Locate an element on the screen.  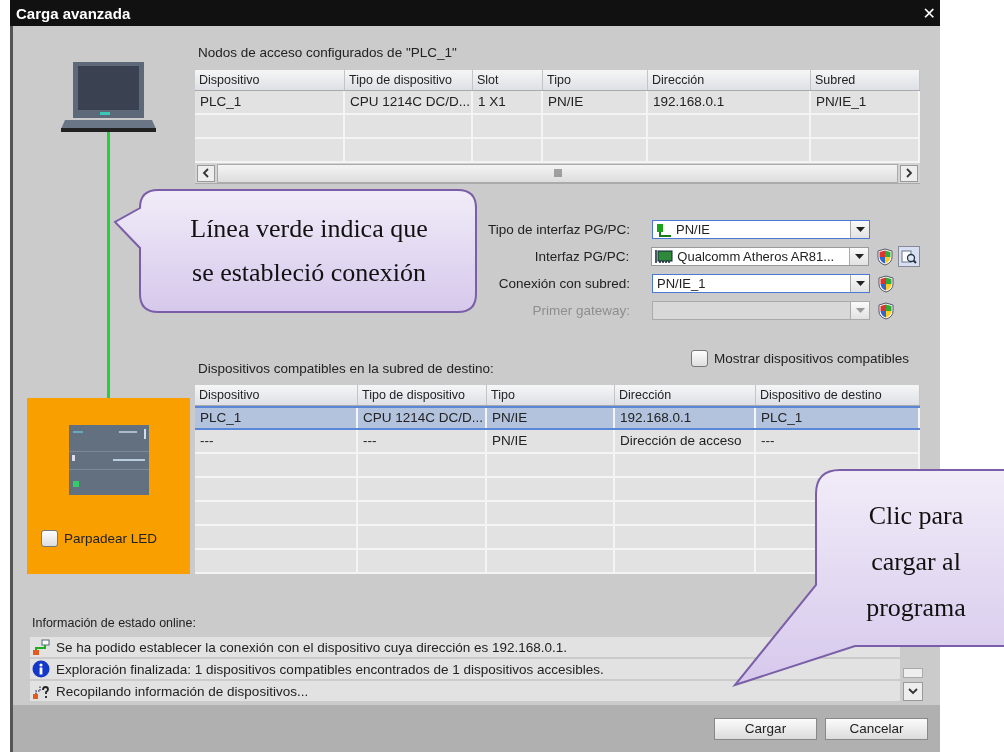
field-label: Primer gateway: is located at coordinates (581, 310).